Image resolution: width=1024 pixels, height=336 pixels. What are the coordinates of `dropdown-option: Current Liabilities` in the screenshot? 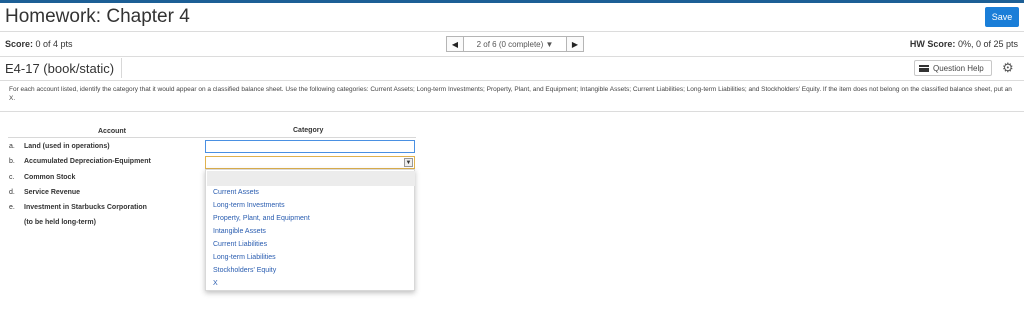 It's located at (240, 244).